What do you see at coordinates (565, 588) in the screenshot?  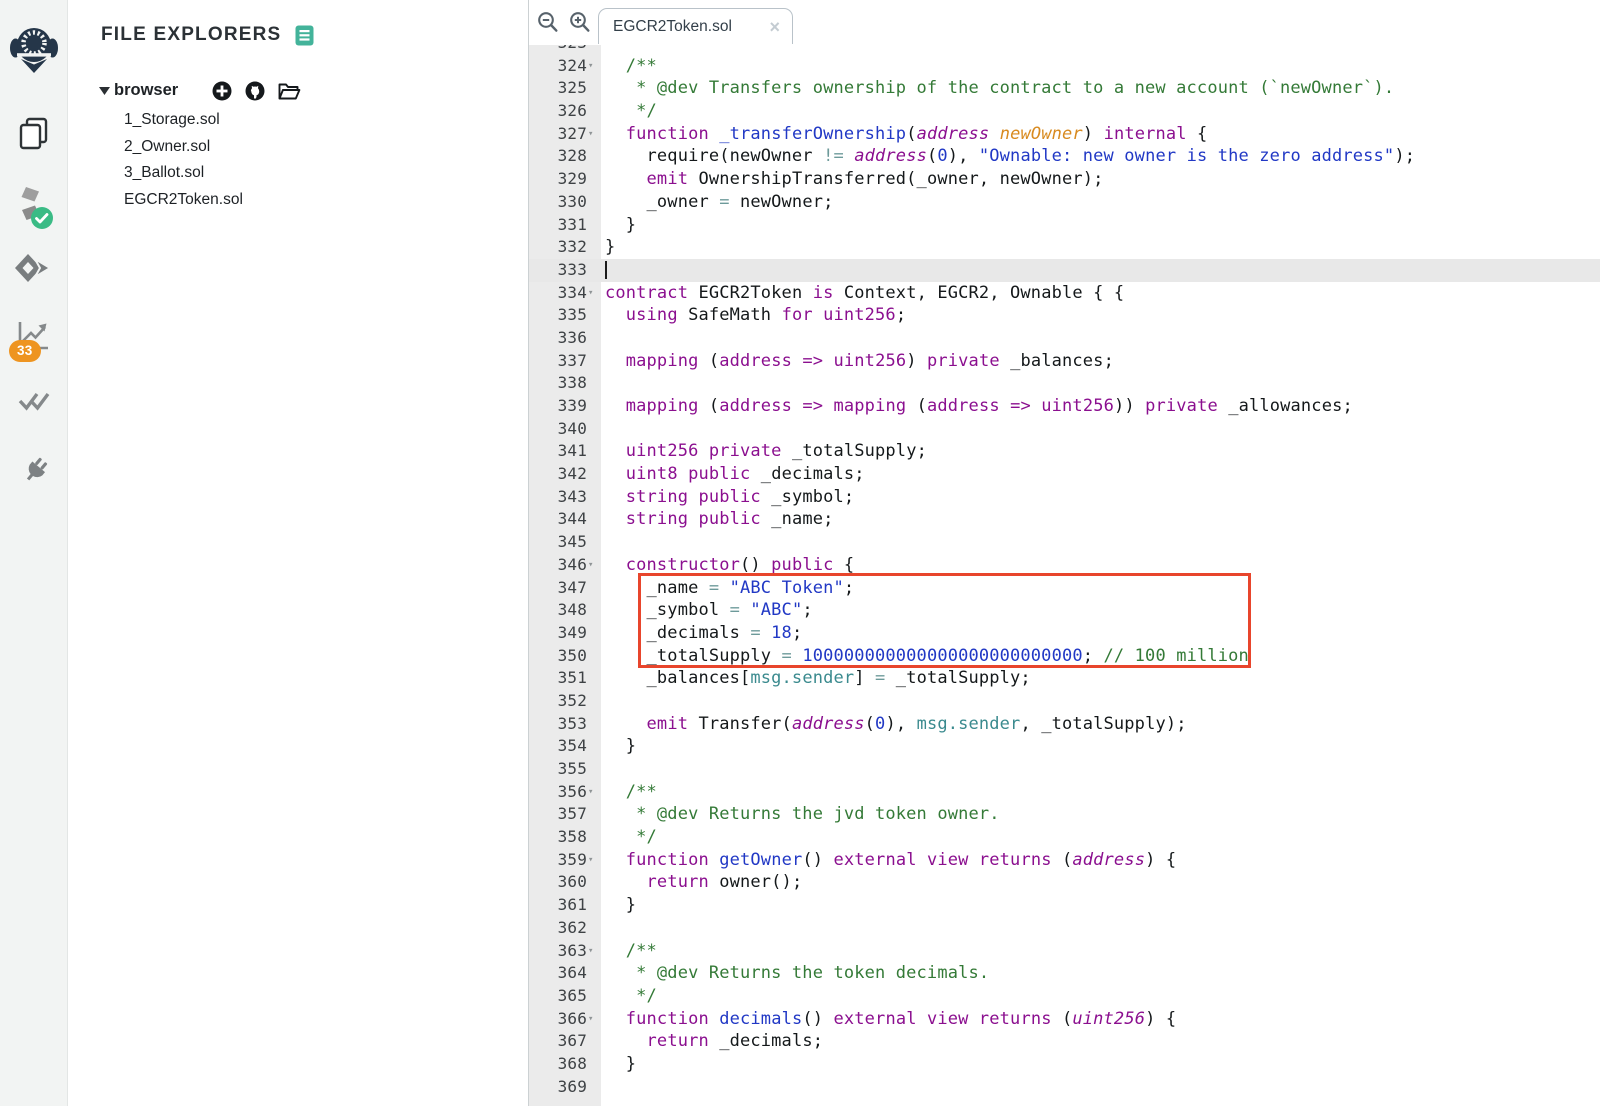 I see `line-number: 347` at bounding box center [565, 588].